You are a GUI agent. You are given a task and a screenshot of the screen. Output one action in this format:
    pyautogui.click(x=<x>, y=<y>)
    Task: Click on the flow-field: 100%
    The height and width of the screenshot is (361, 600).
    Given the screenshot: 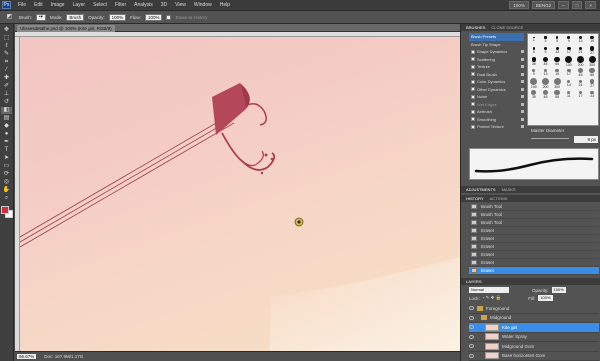 What is the action you would take?
    pyautogui.click(x=153, y=17)
    